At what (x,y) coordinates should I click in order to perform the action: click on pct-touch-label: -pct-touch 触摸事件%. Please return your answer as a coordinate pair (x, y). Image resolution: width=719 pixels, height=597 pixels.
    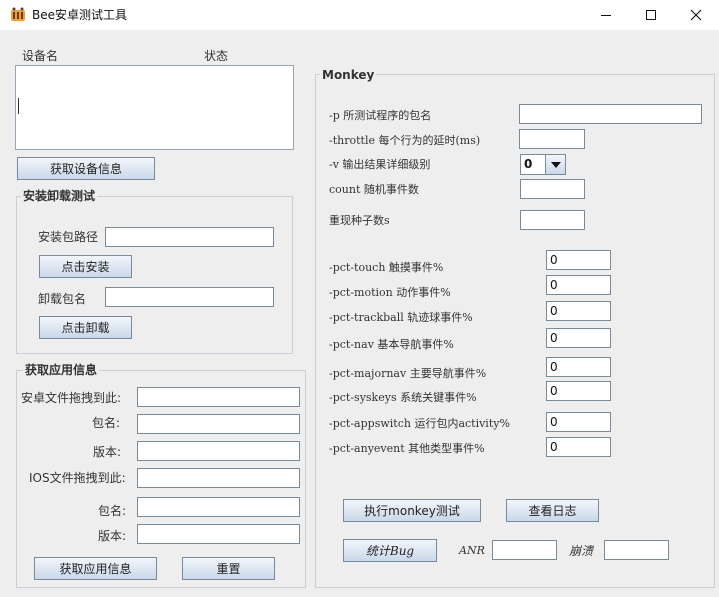
    Looking at the image, I should click on (386, 267).